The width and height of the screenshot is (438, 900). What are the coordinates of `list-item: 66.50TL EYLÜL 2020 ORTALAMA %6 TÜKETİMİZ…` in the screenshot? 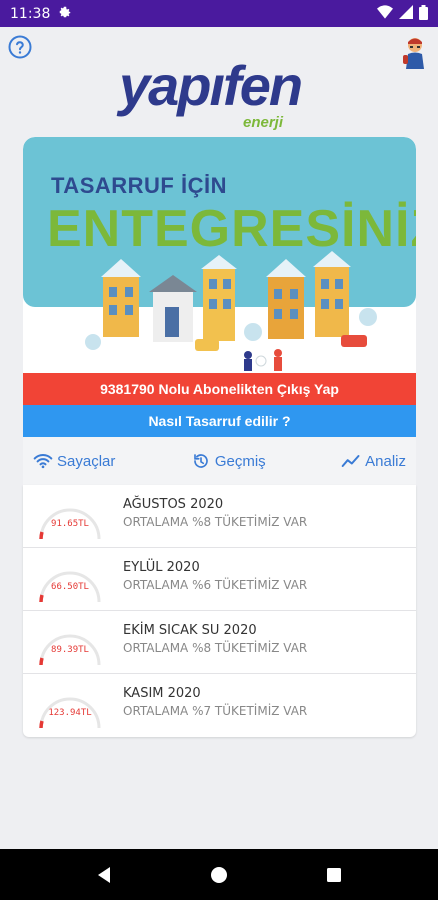 It's located at (219, 579).